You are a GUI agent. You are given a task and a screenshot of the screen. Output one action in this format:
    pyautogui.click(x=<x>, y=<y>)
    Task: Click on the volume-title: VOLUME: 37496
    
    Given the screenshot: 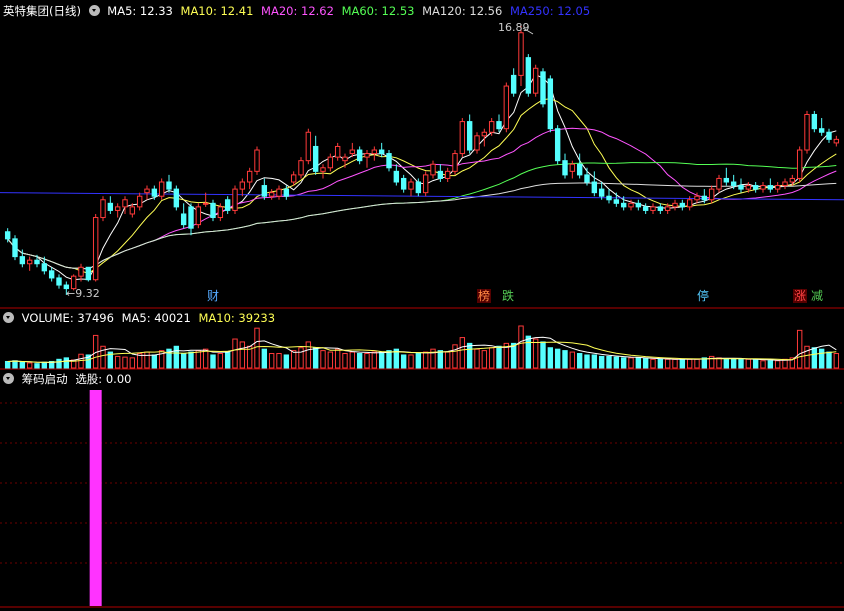 What is the action you would take?
    pyautogui.click(x=67, y=318)
    